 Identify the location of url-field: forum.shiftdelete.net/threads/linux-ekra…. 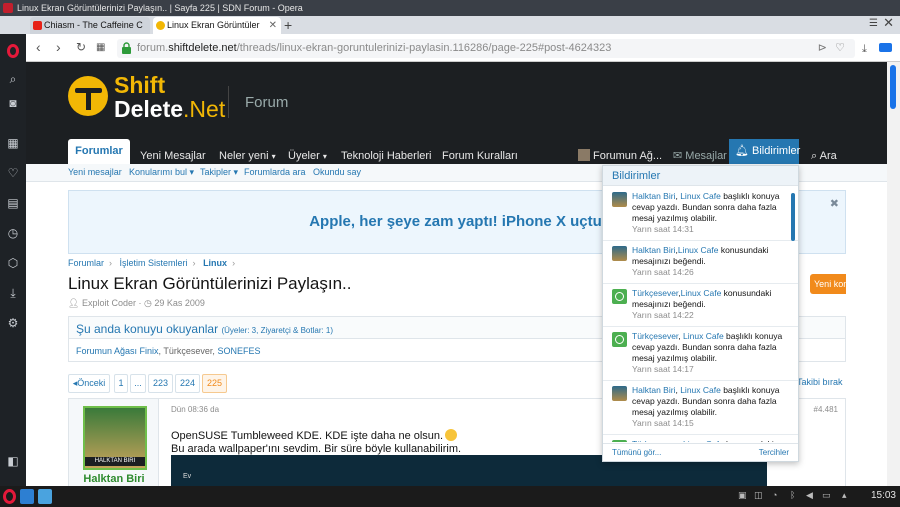
(486, 48).